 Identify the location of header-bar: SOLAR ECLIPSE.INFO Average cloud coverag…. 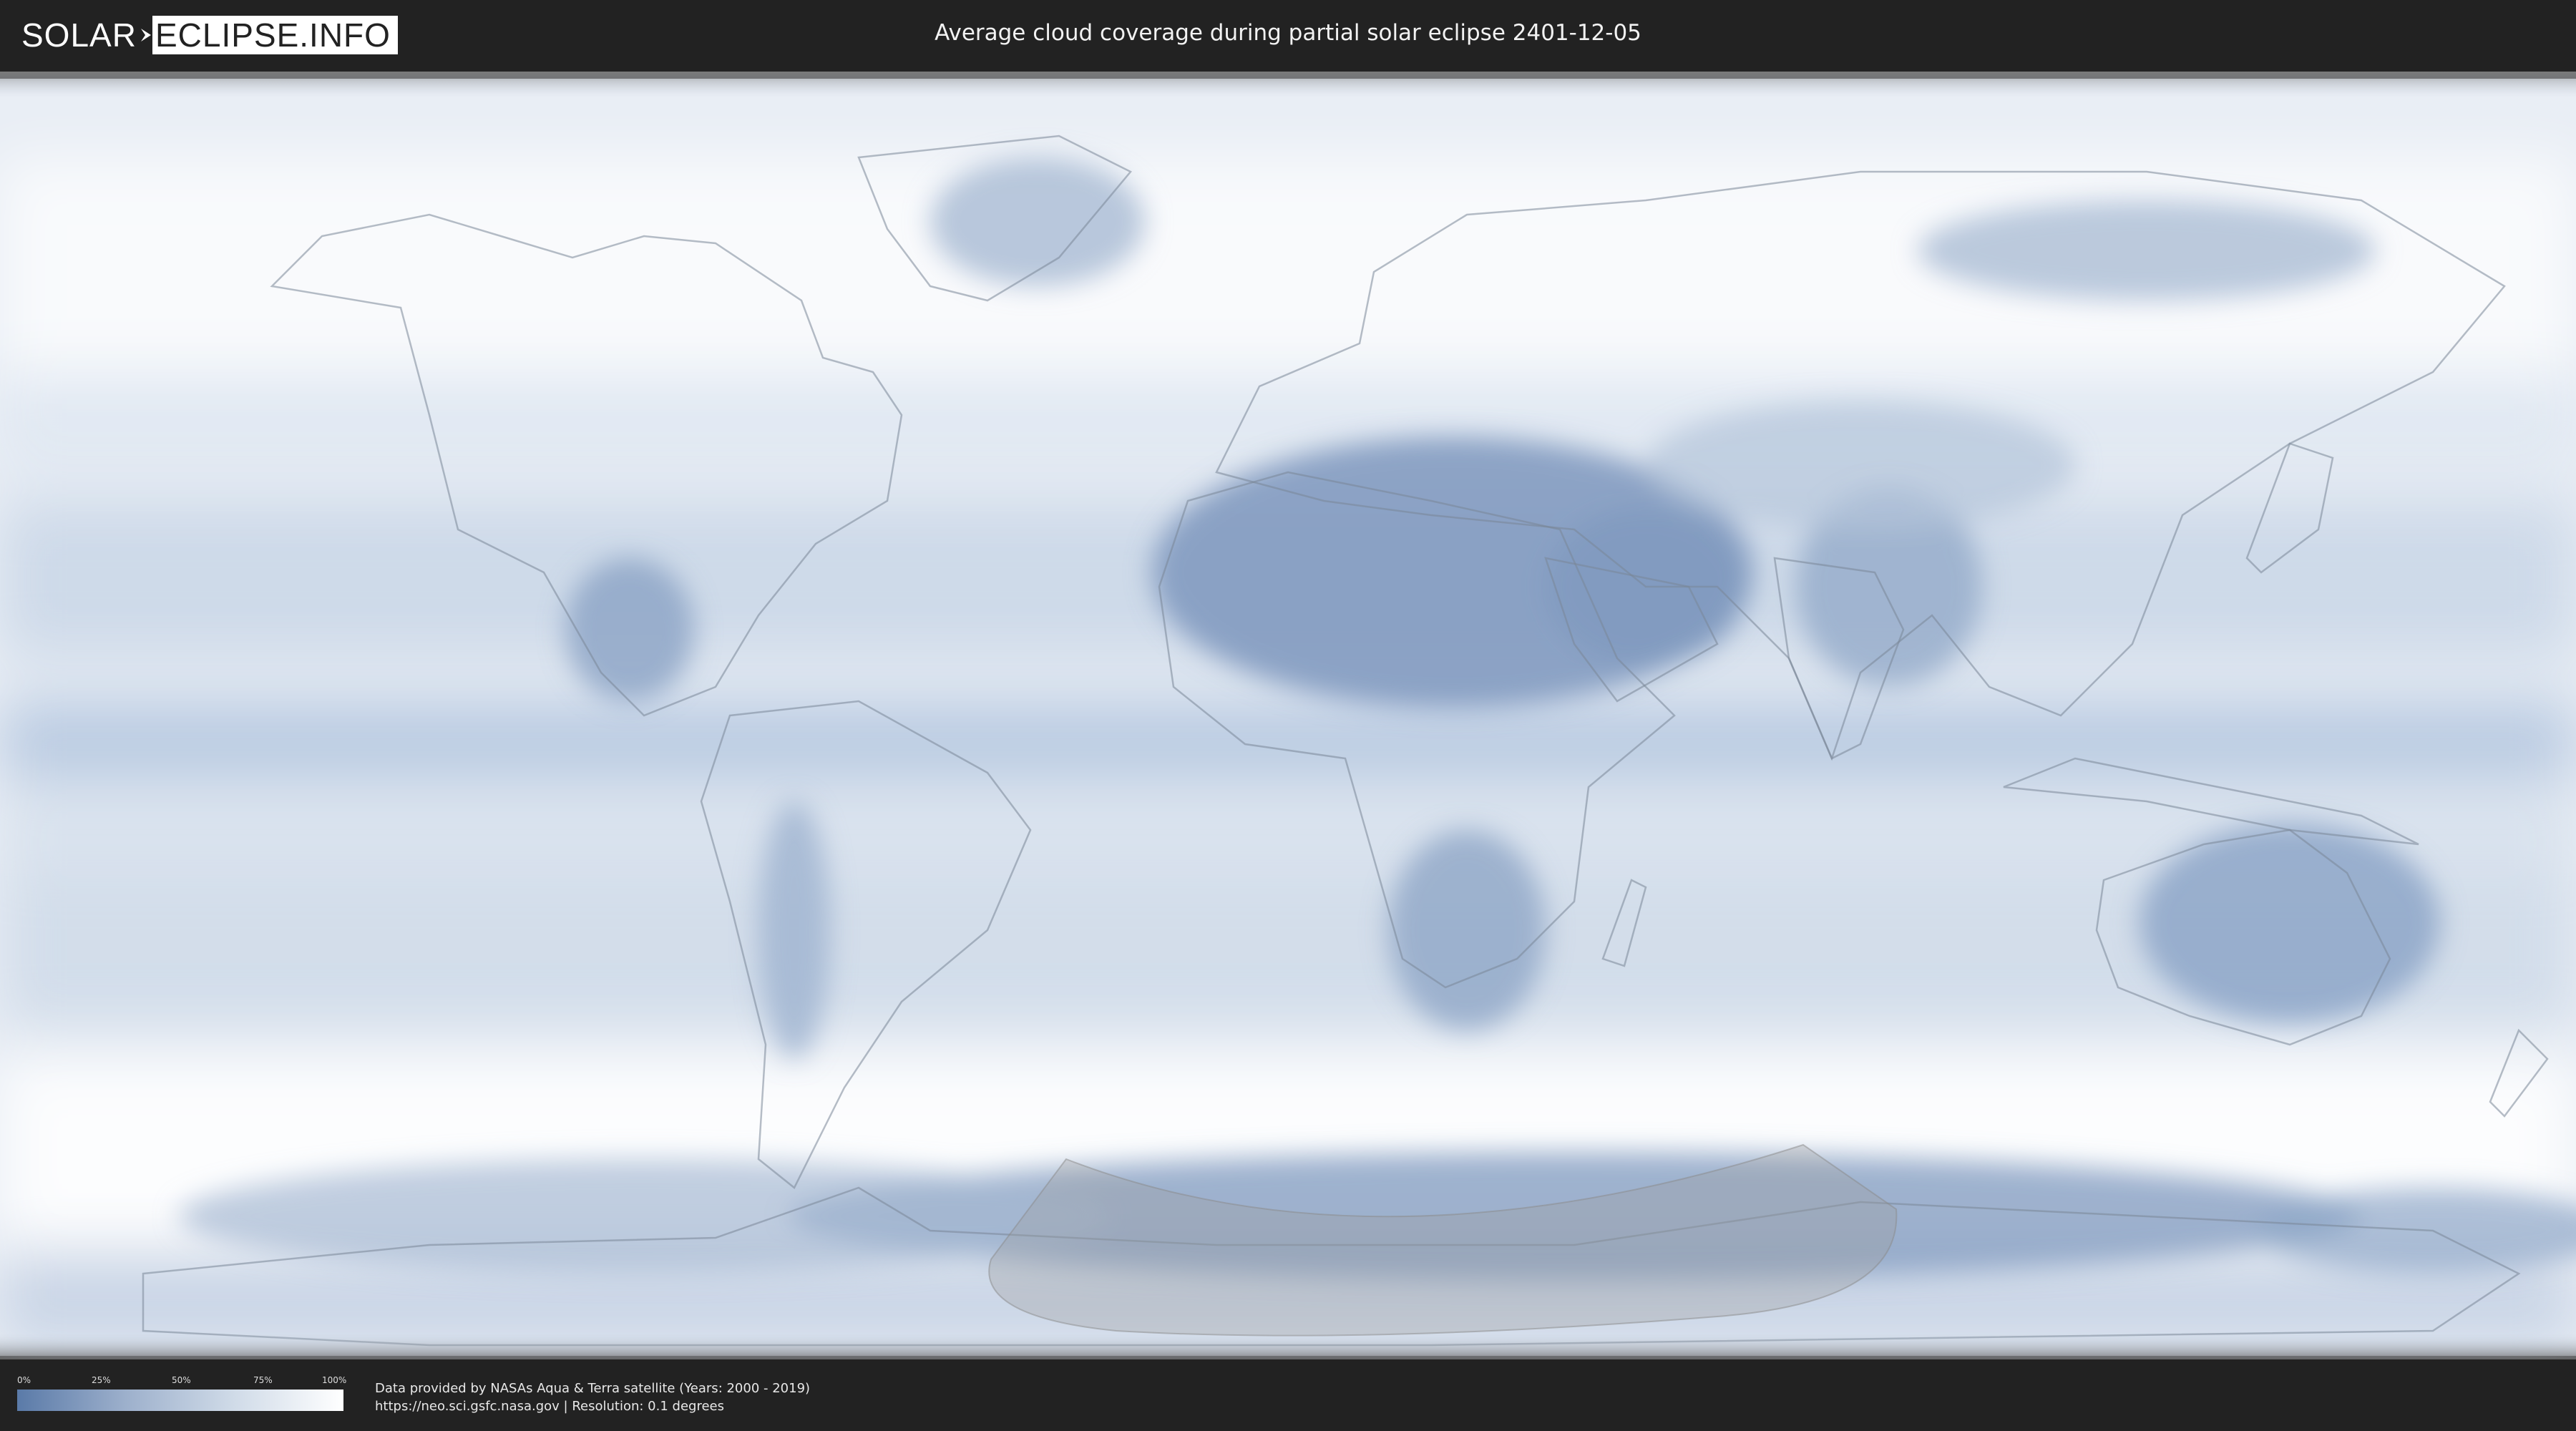
(1288, 36).